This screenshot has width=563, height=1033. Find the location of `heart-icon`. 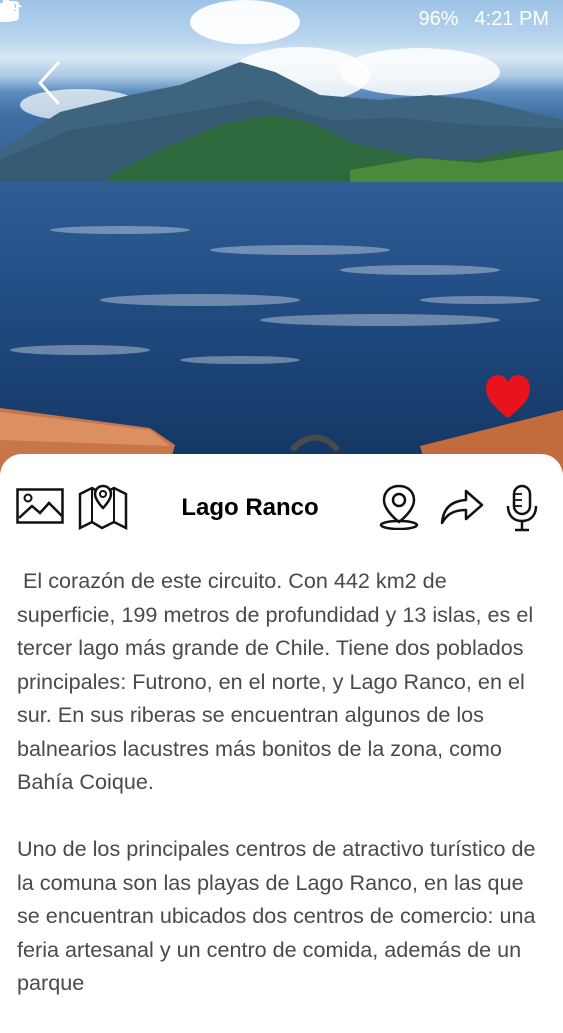

heart-icon is located at coordinates (508, 396).